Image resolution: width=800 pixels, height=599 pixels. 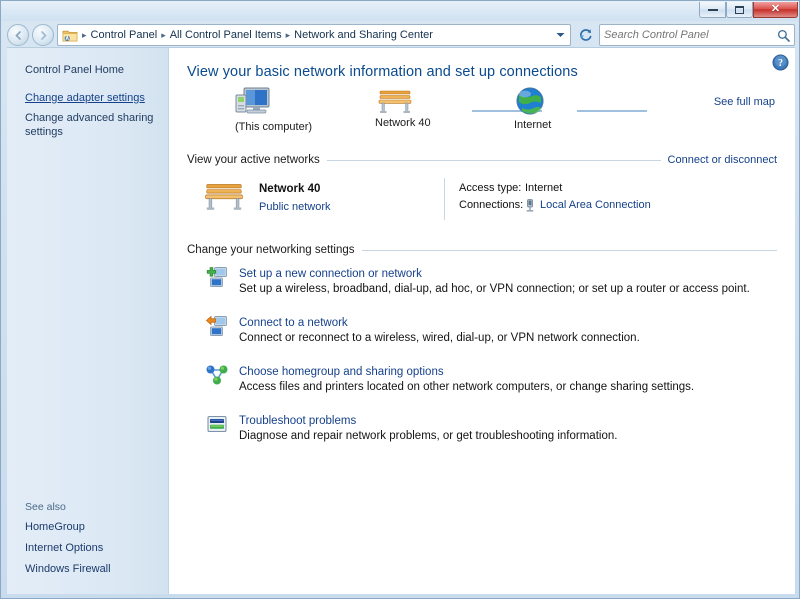 I want to click on setting-title-troubleshoot-problems: Troubleshoot problems, so click(x=297, y=421).